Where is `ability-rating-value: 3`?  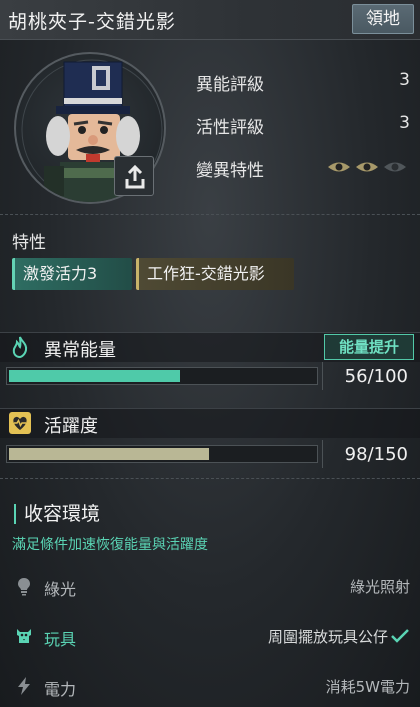 ability-rating-value: 3 is located at coordinates (404, 80).